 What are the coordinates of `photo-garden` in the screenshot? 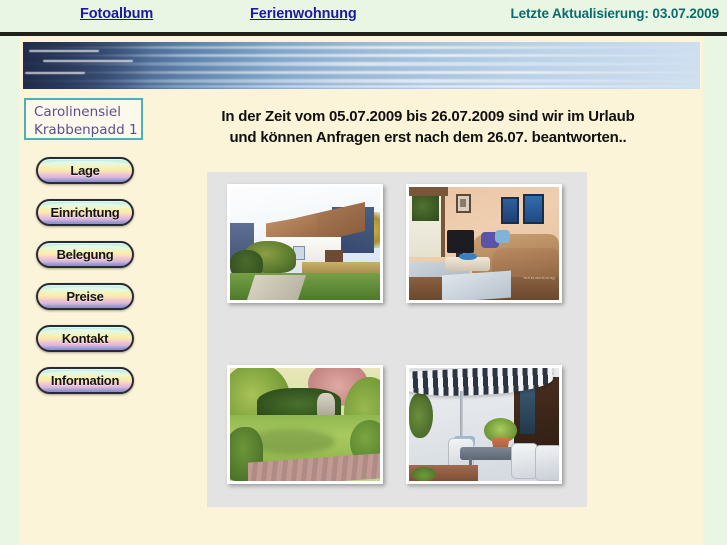 It's located at (305, 424).